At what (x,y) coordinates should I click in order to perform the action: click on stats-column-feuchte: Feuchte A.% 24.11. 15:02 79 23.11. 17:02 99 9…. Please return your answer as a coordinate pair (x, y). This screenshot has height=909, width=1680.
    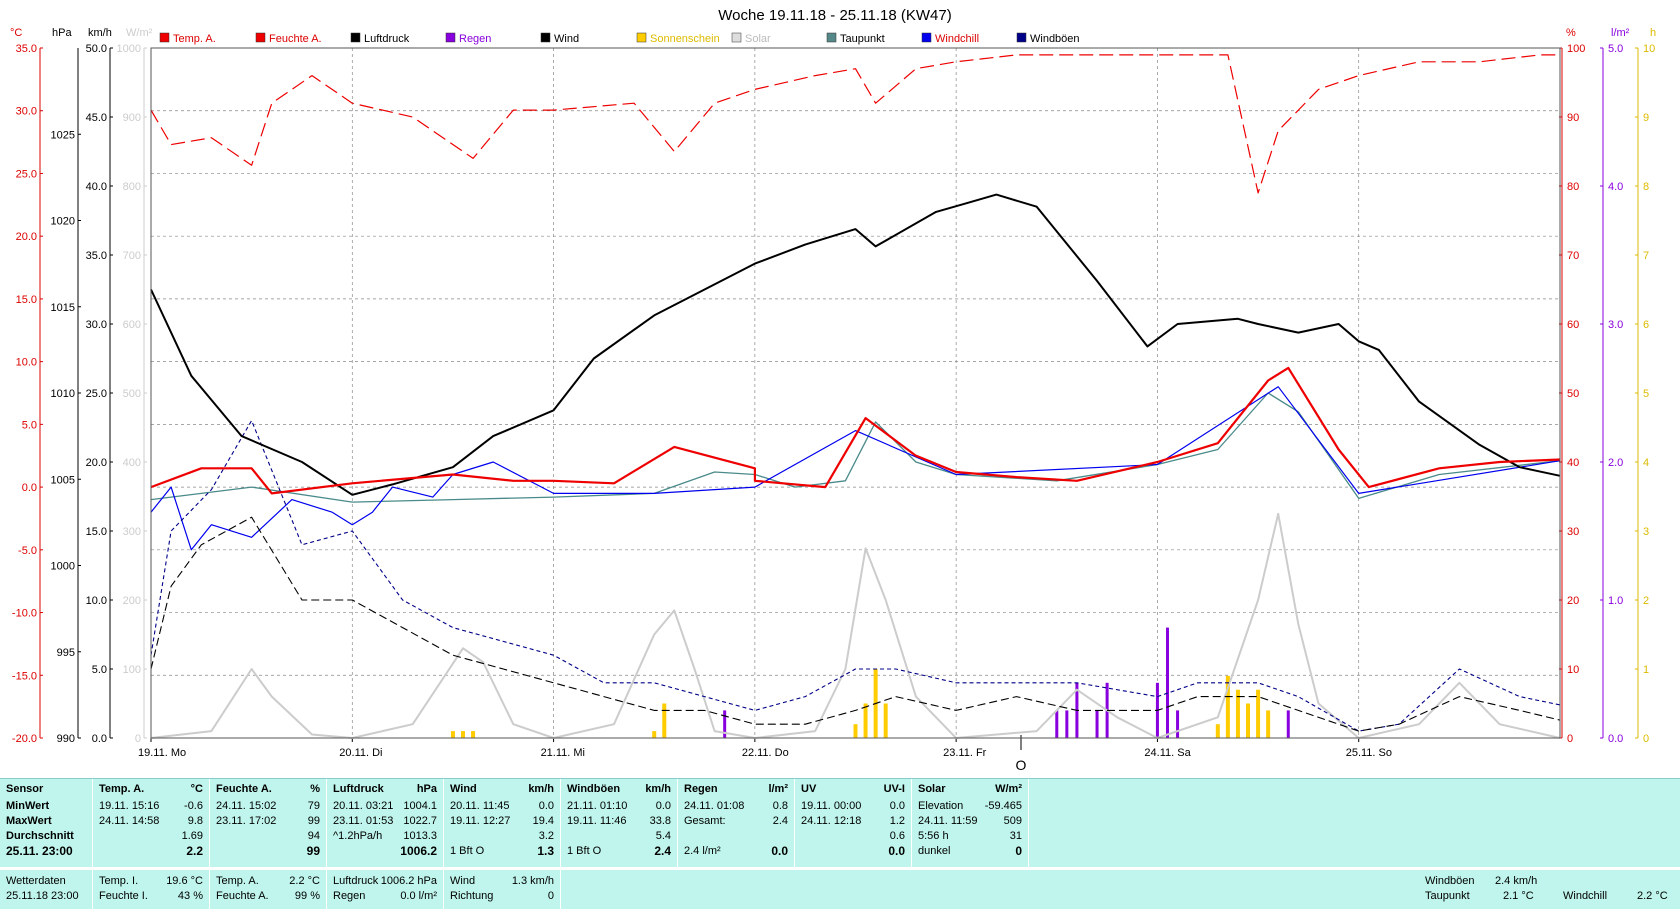
    Looking at the image, I should click on (268, 823).